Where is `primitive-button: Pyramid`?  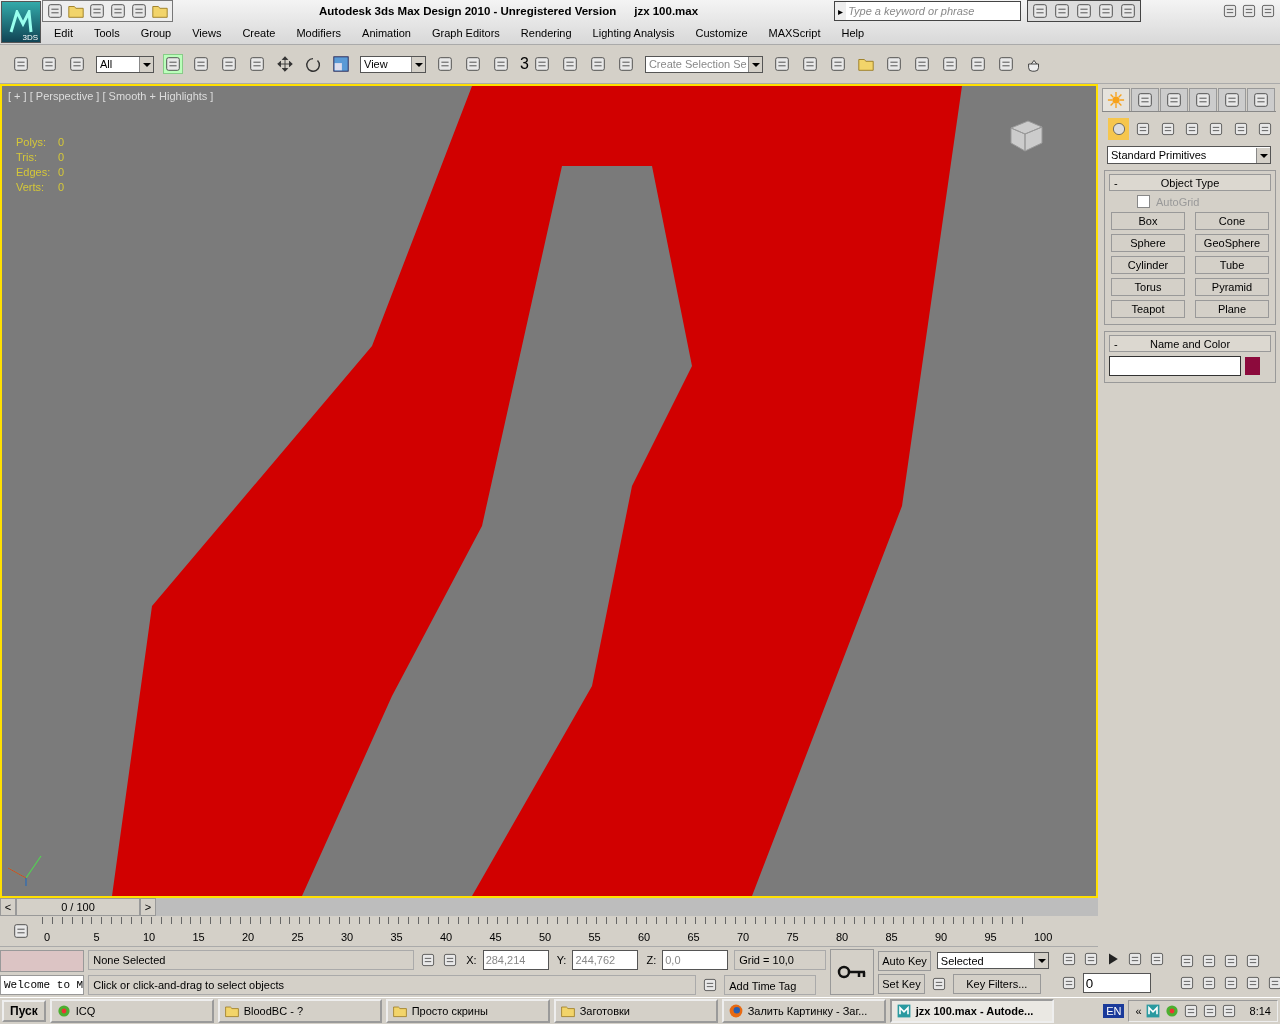 primitive-button: Pyramid is located at coordinates (1232, 287).